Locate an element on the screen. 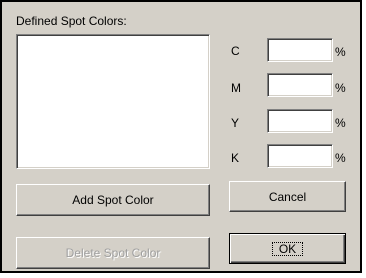  magenta-label: M is located at coordinates (236, 88).